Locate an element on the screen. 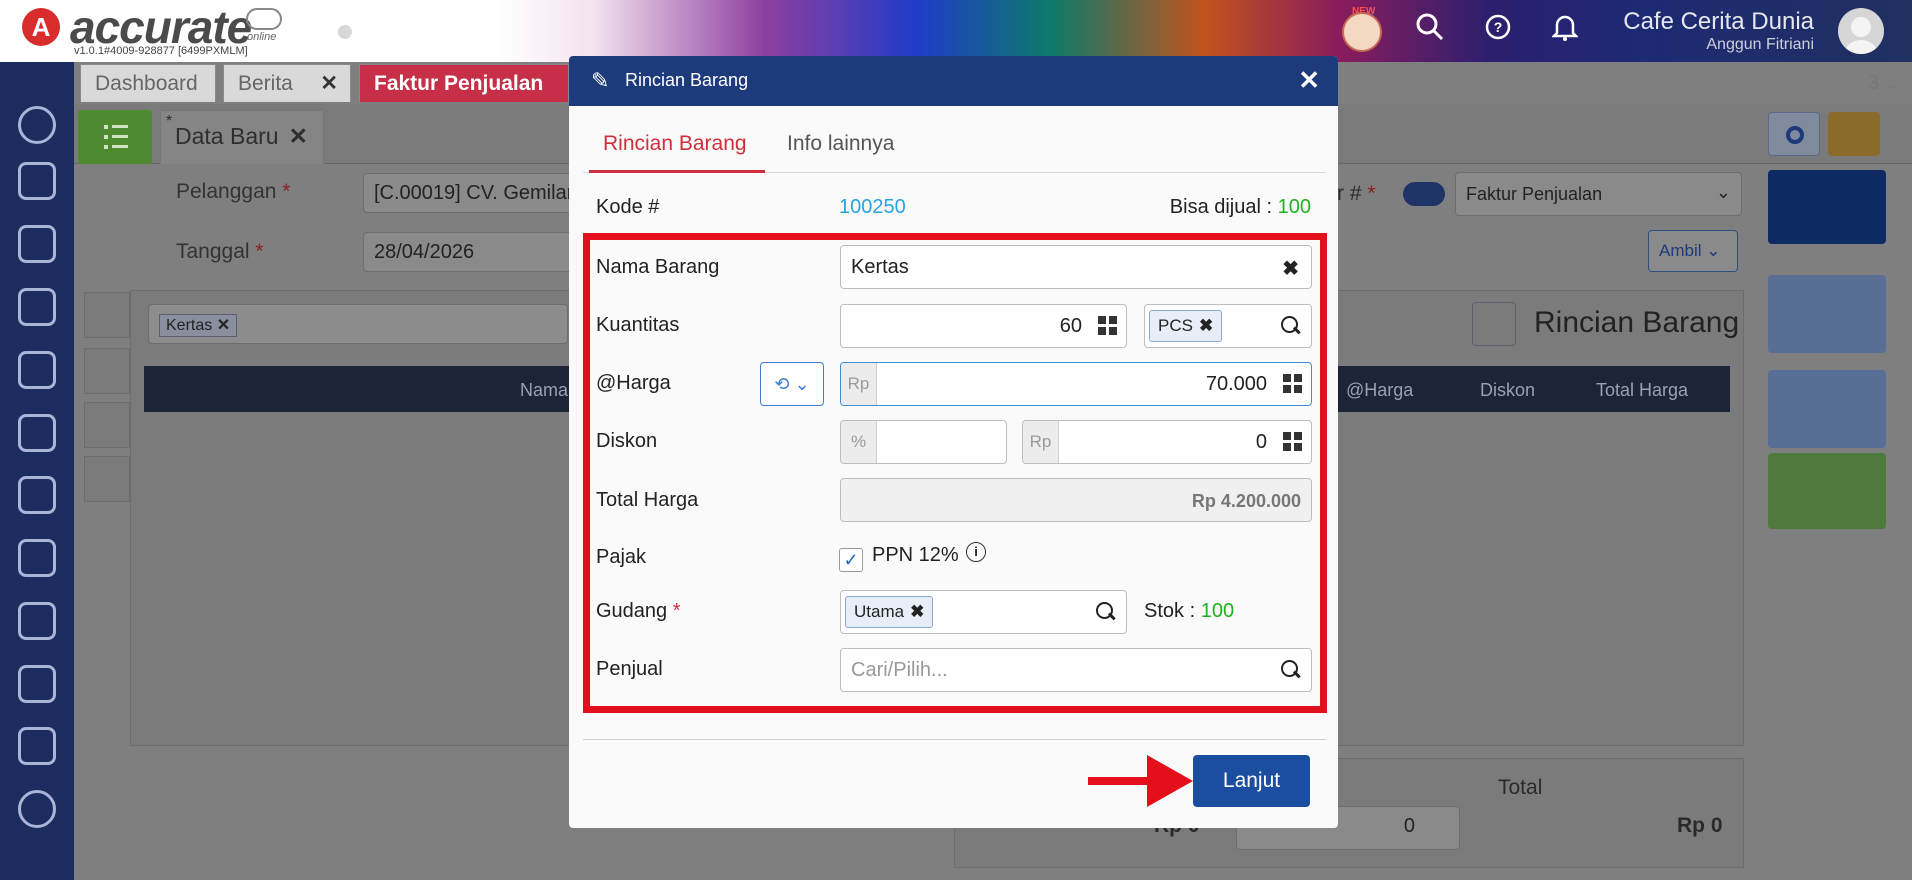 The image size is (1912, 880). document-button is located at coordinates (1827, 314).